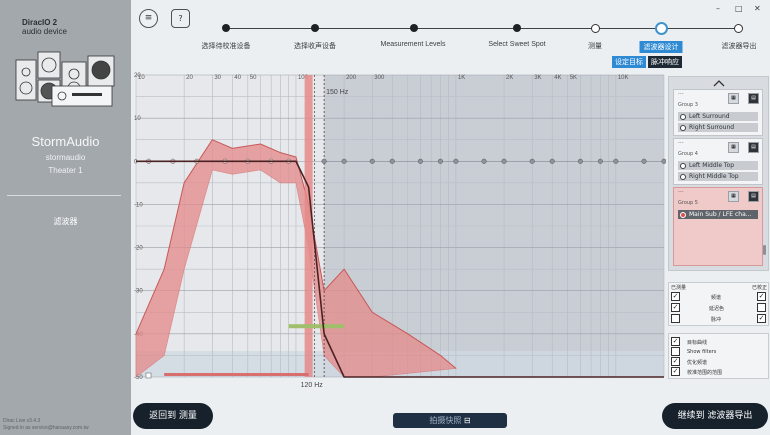 The image size is (770, 435). I want to click on device-illustration, so click(65, 79).